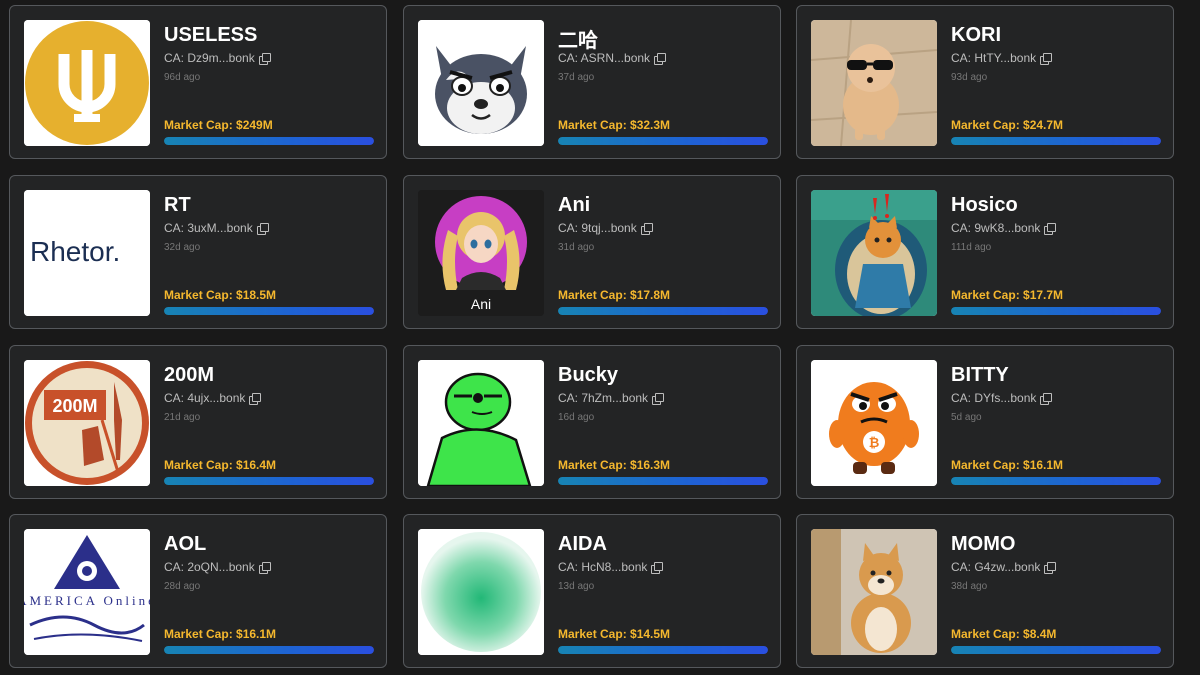 This screenshot has width=1200, height=675. I want to click on token-name: Hosico, so click(984, 205).